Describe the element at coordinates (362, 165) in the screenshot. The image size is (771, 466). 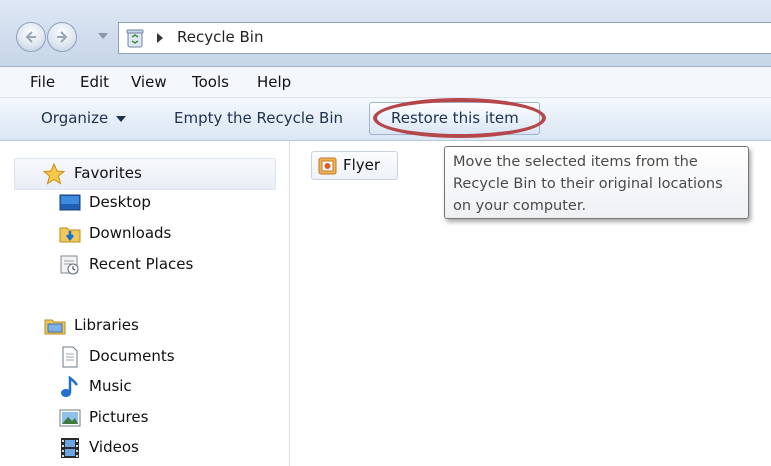
I see `file-name: Flyer` at that location.